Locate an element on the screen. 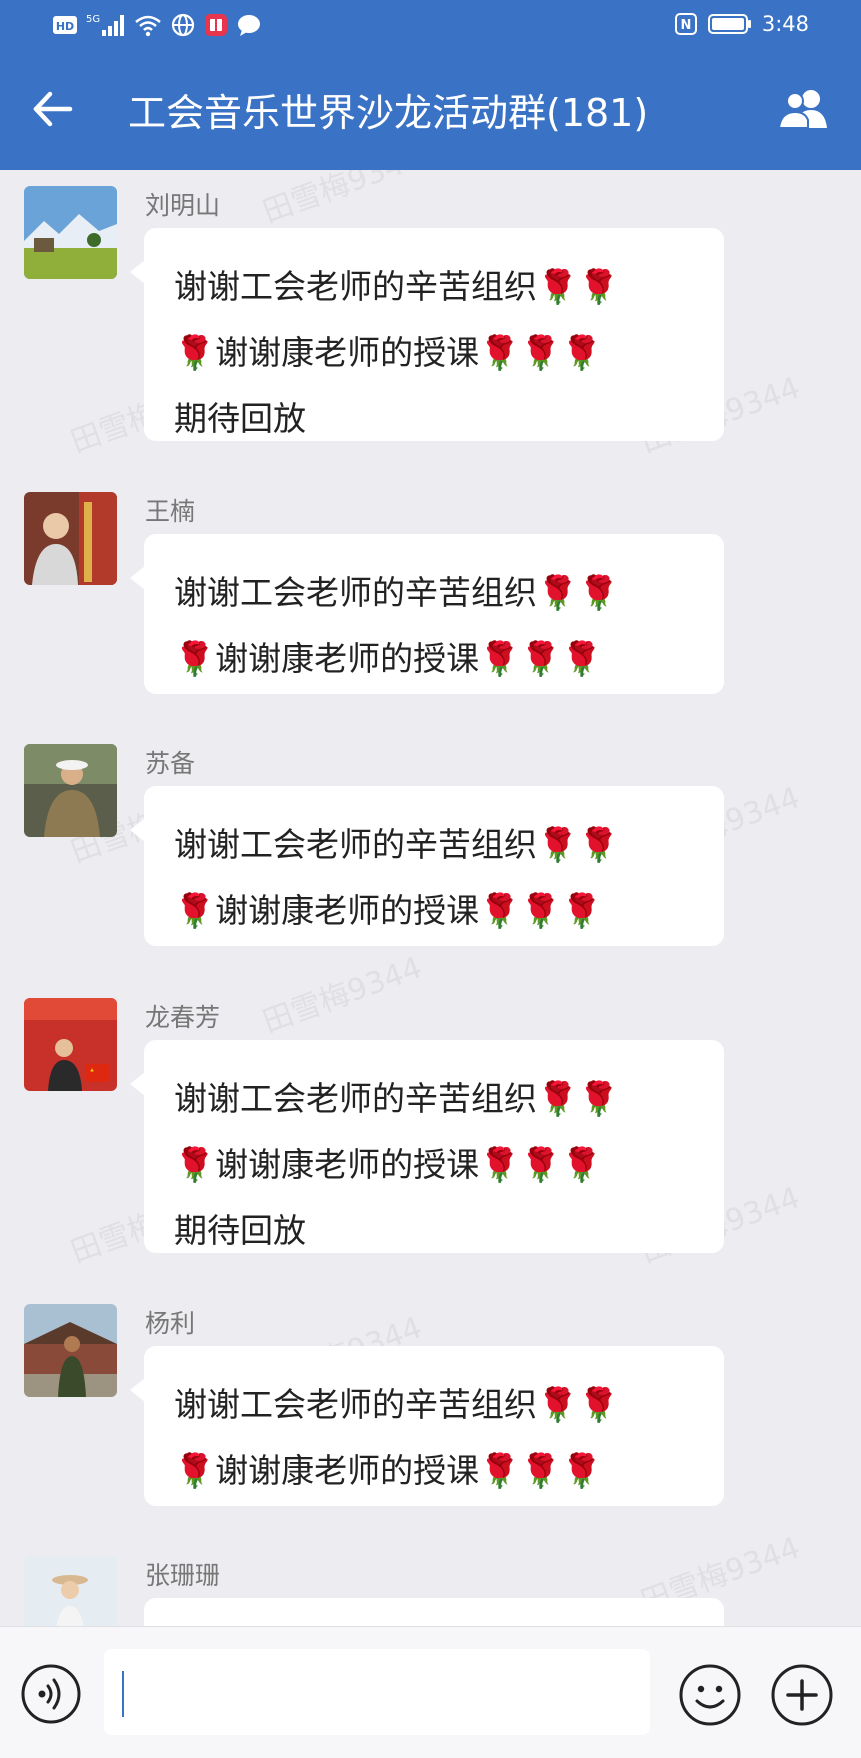 The height and width of the screenshot is (1758, 861). chat-title: 工会音乐世界沙龙活动群(181) is located at coordinates (388, 113).